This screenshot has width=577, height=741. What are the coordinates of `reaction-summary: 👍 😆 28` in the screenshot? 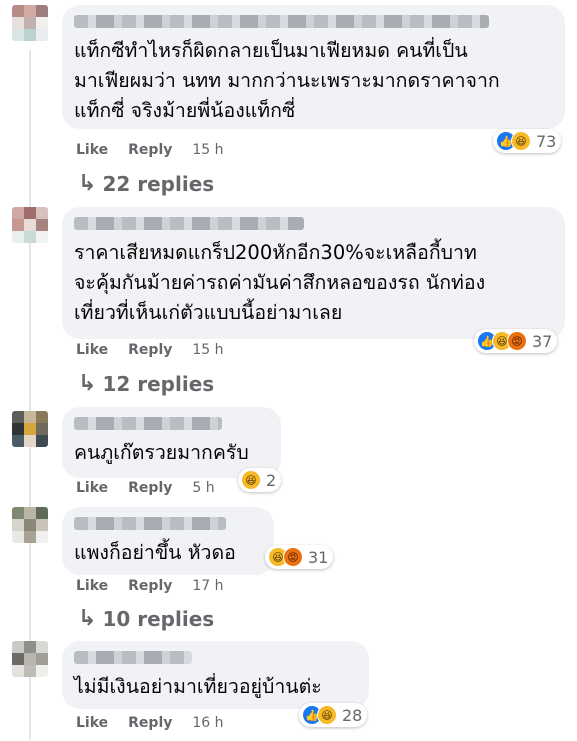 It's located at (333, 715).